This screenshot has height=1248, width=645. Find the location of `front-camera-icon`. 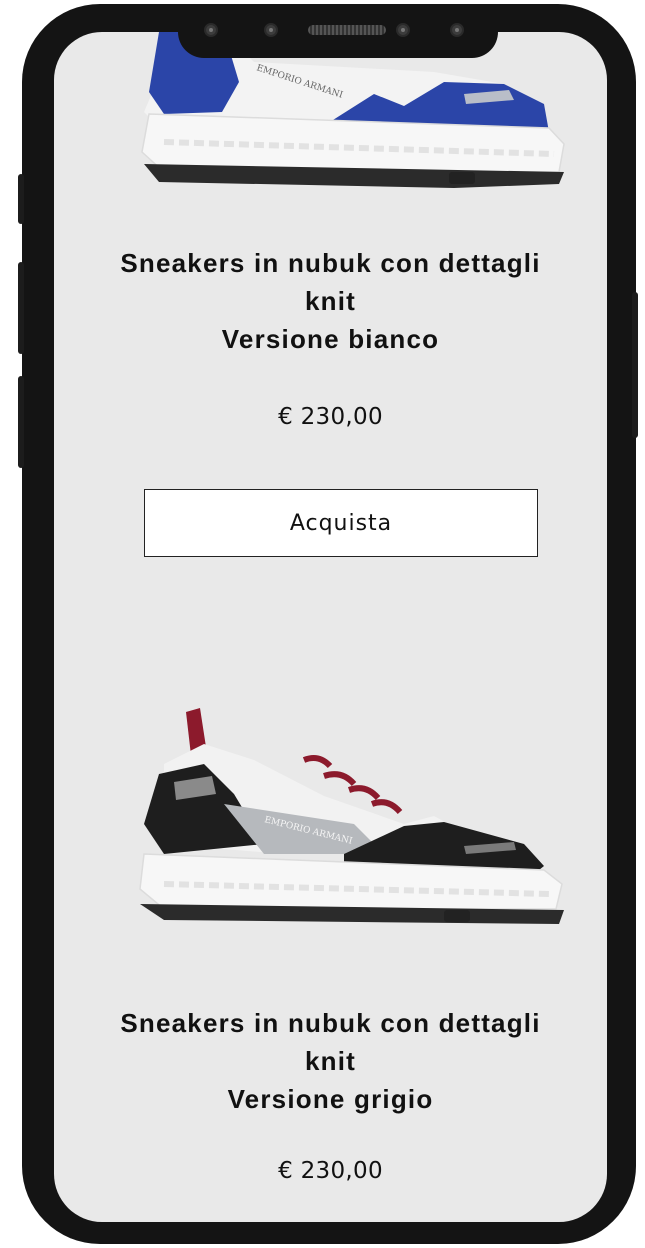

front-camera-icon is located at coordinates (457, 30).